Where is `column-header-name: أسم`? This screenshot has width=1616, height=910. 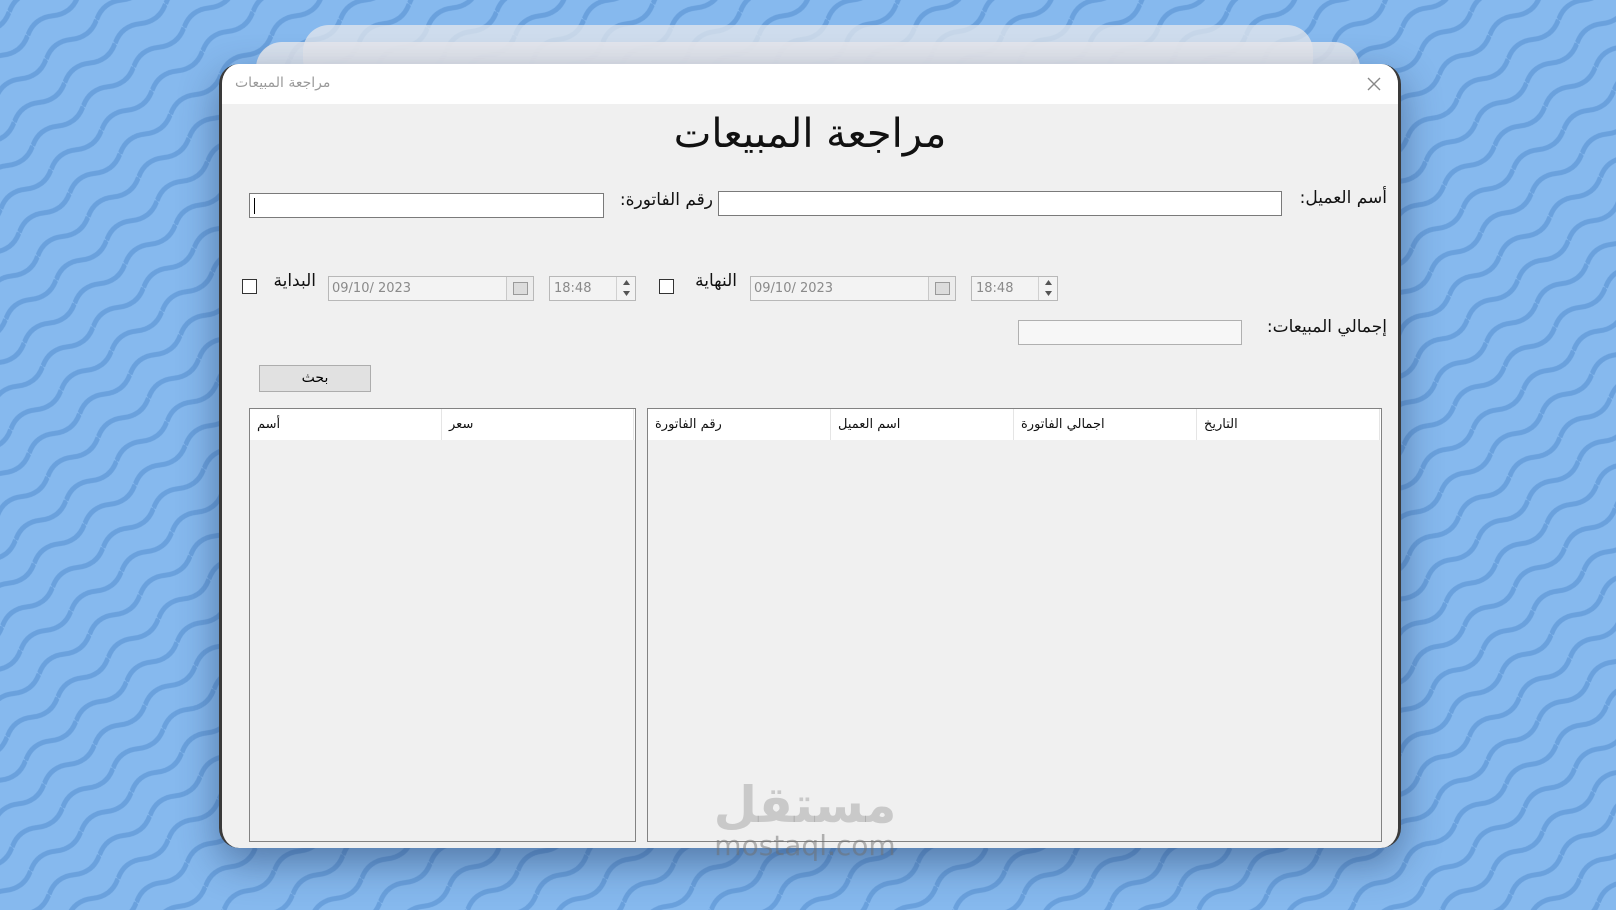 column-header-name: أسم is located at coordinates (346, 424).